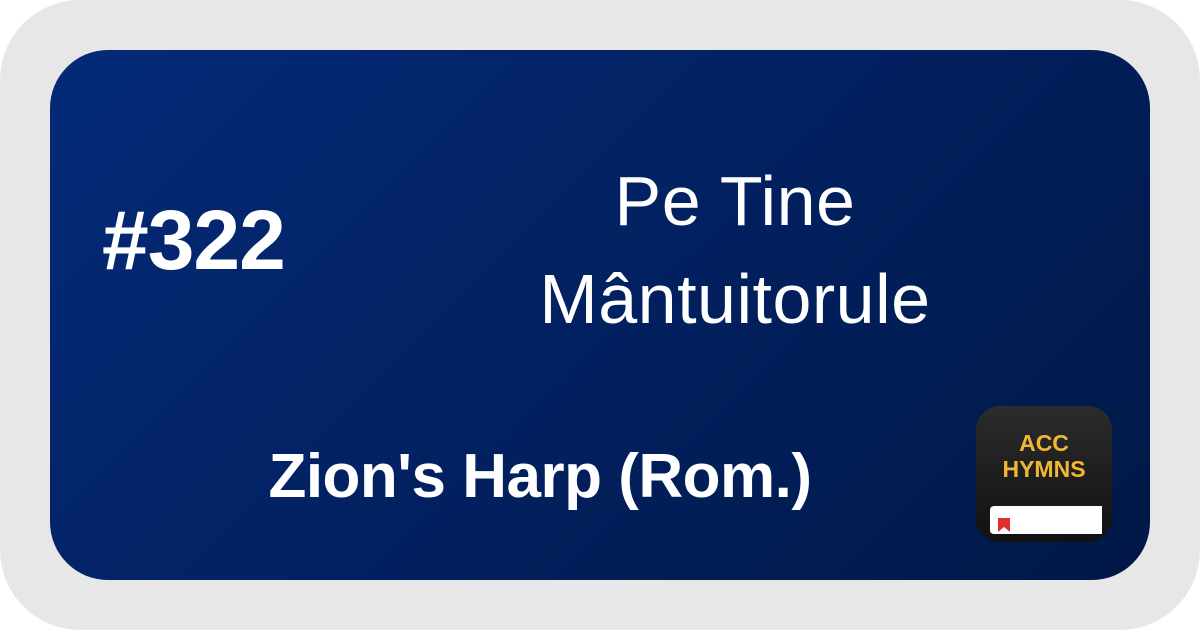  I want to click on hymn-title-line-1: Pe Tine, so click(735, 201).